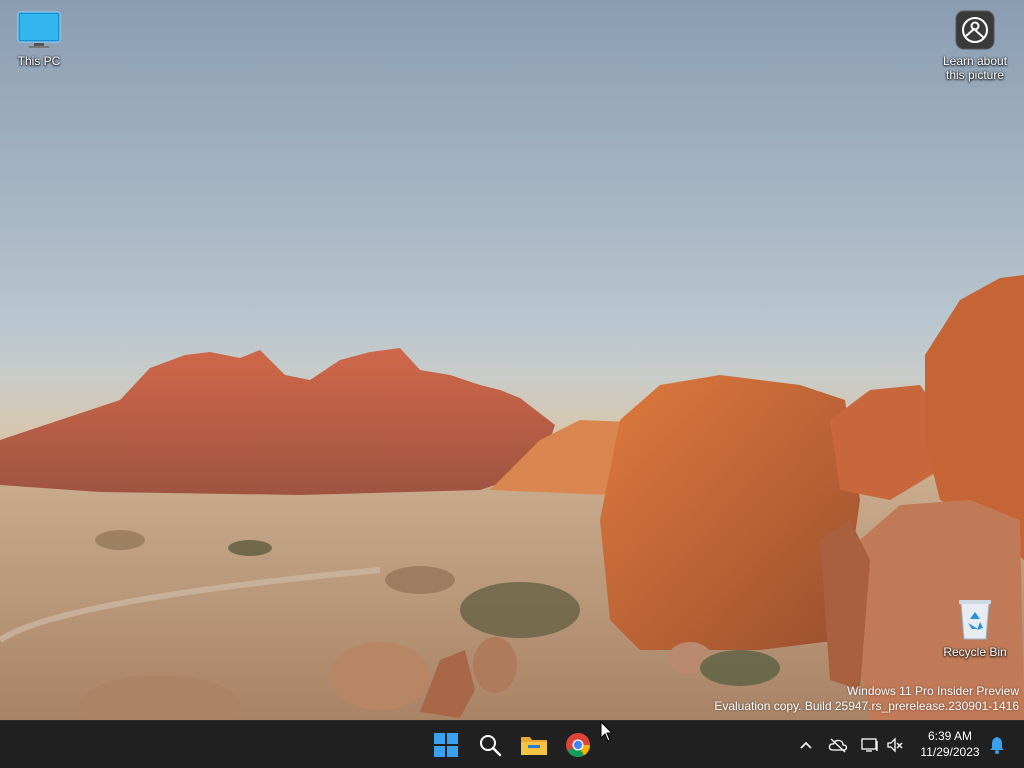 The height and width of the screenshot is (768, 1024). I want to click on bell-icon, so click(997, 745).